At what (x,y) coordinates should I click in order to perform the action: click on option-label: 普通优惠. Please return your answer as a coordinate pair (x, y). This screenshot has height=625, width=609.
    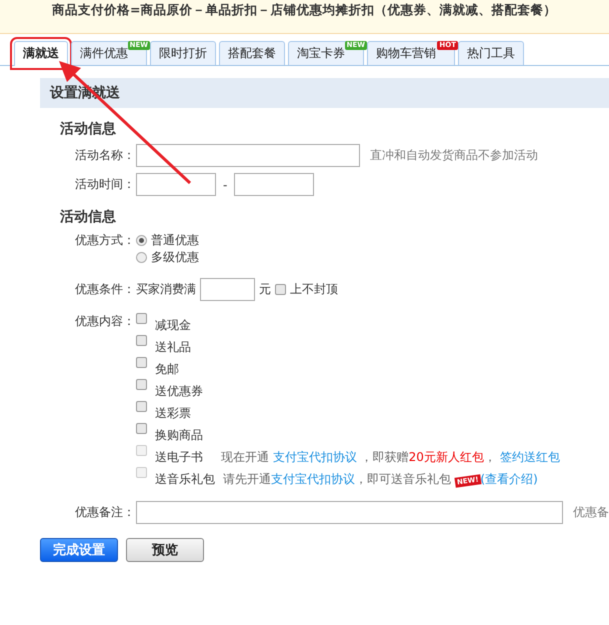
    Looking at the image, I should click on (175, 240).